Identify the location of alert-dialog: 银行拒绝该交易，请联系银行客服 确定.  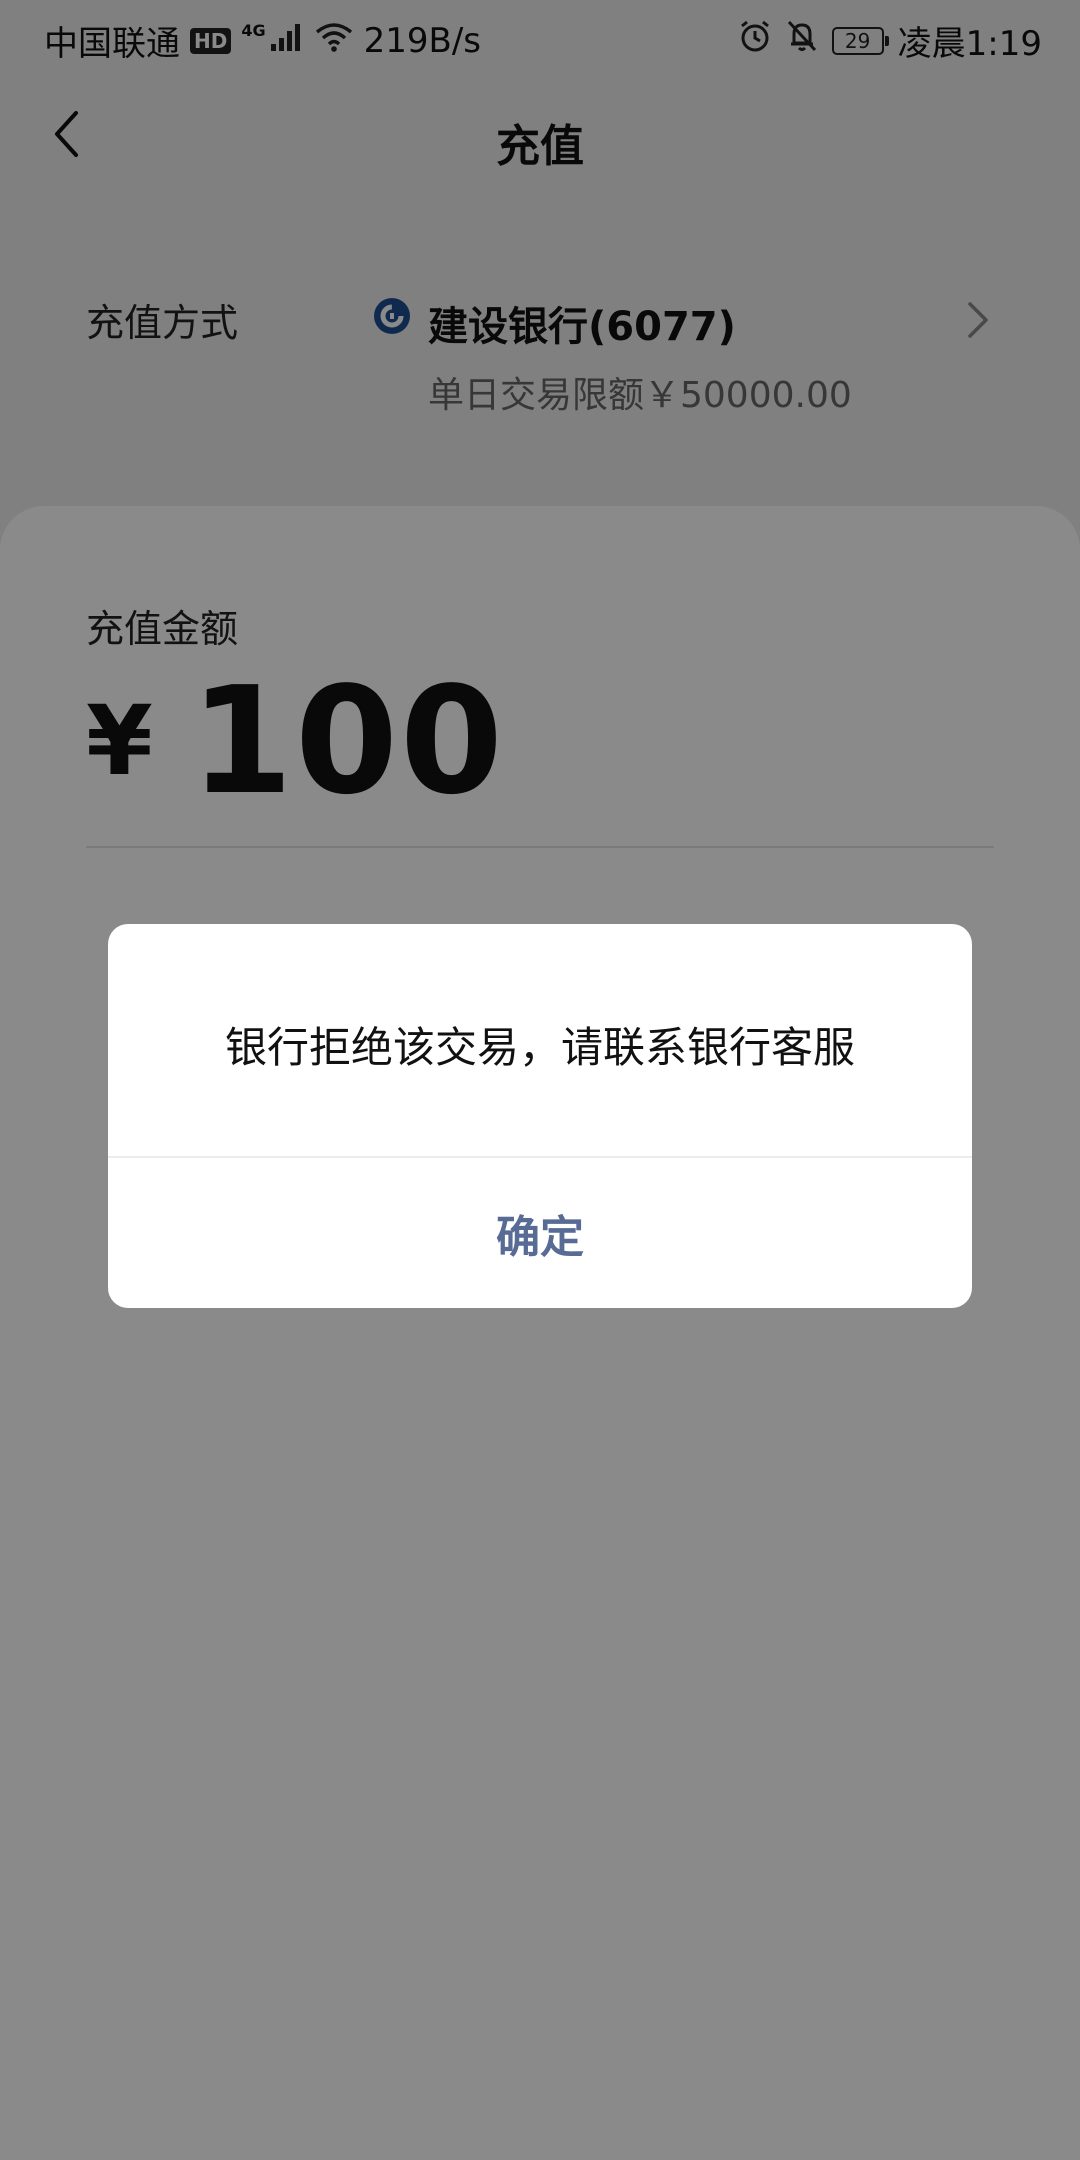
(540, 1116).